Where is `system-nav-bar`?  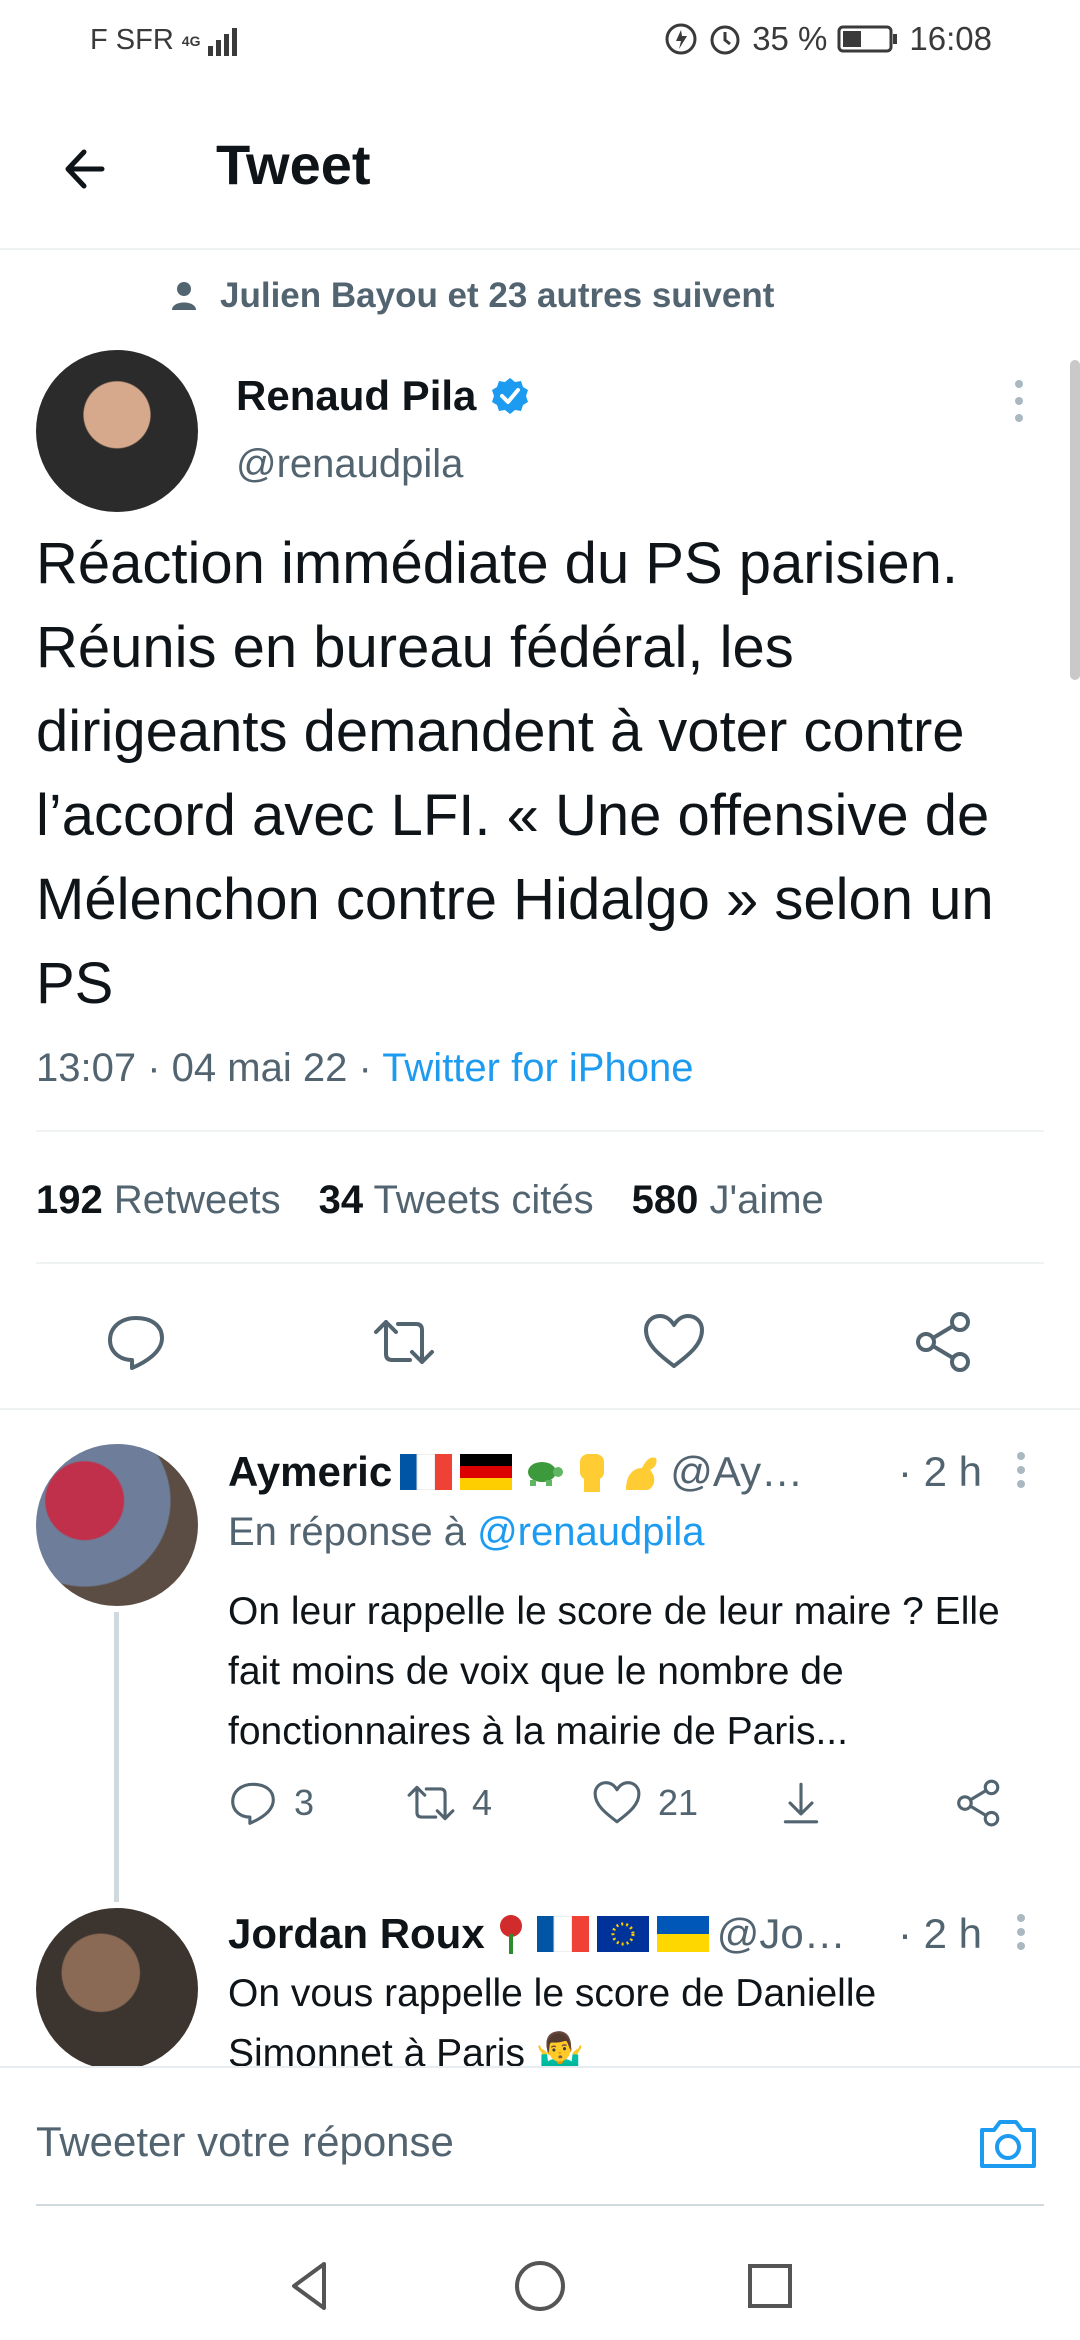 system-nav-bar is located at coordinates (540, 2283).